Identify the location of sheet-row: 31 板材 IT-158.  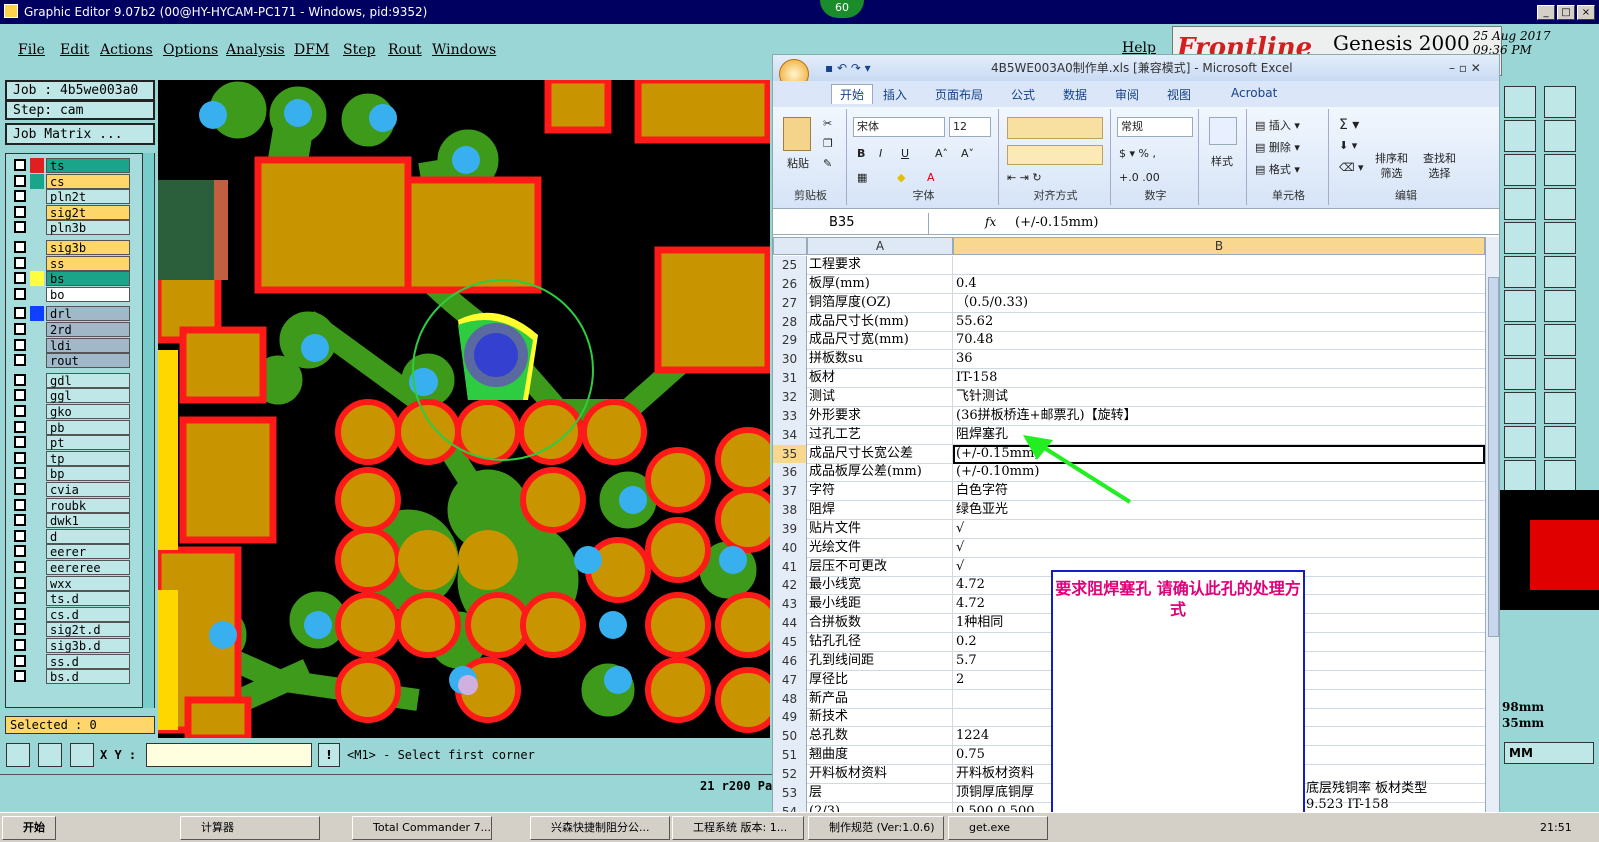
(1129, 379).